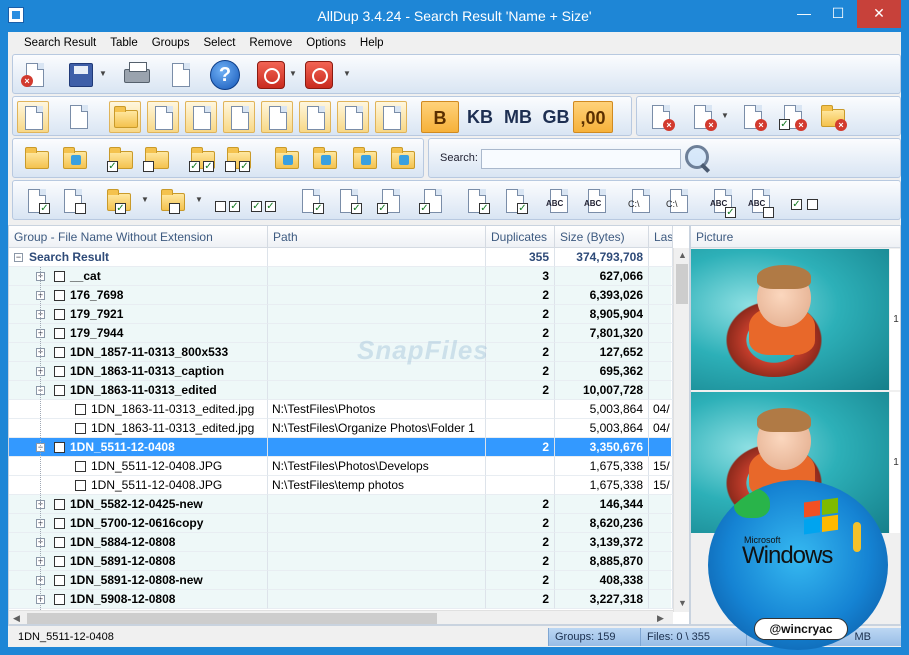  What do you see at coordinates (287, 159) in the screenshot?
I see `folder-up-button` at bounding box center [287, 159].